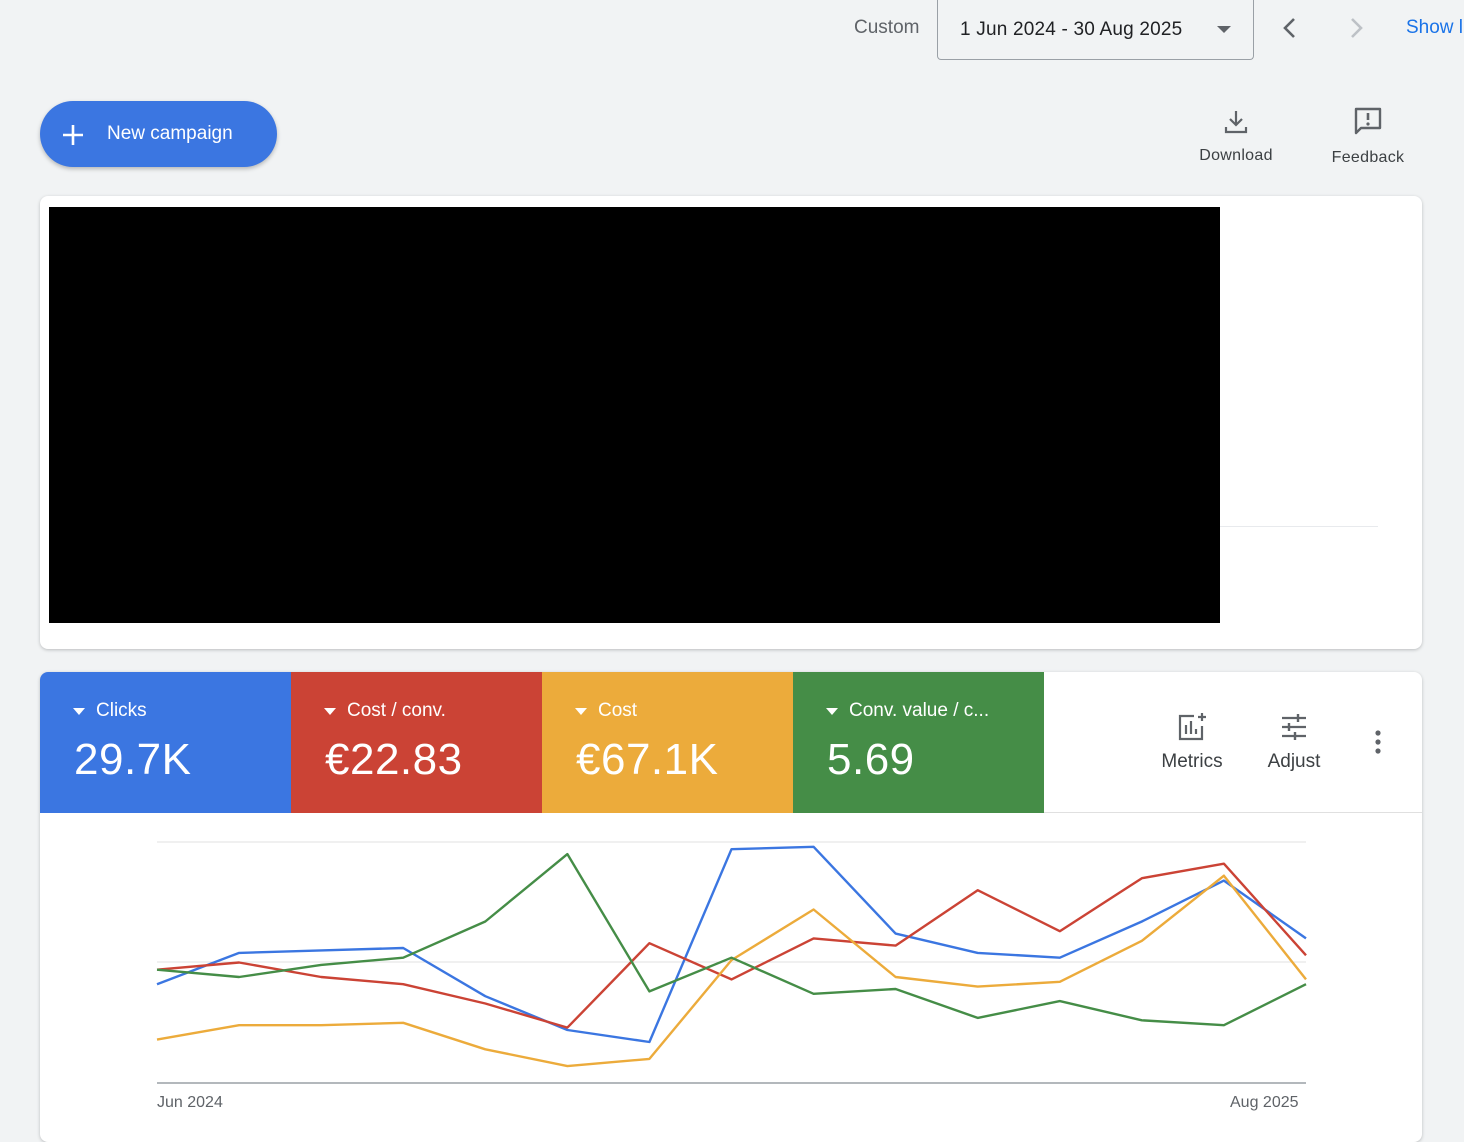  I want to click on chevron-right-icon, so click(1357, 28).